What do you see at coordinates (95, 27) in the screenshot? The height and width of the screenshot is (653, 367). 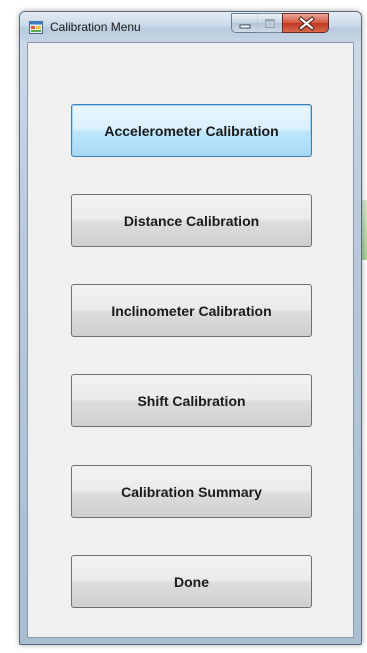 I see `window-title: Calibration Menu` at bounding box center [95, 27].